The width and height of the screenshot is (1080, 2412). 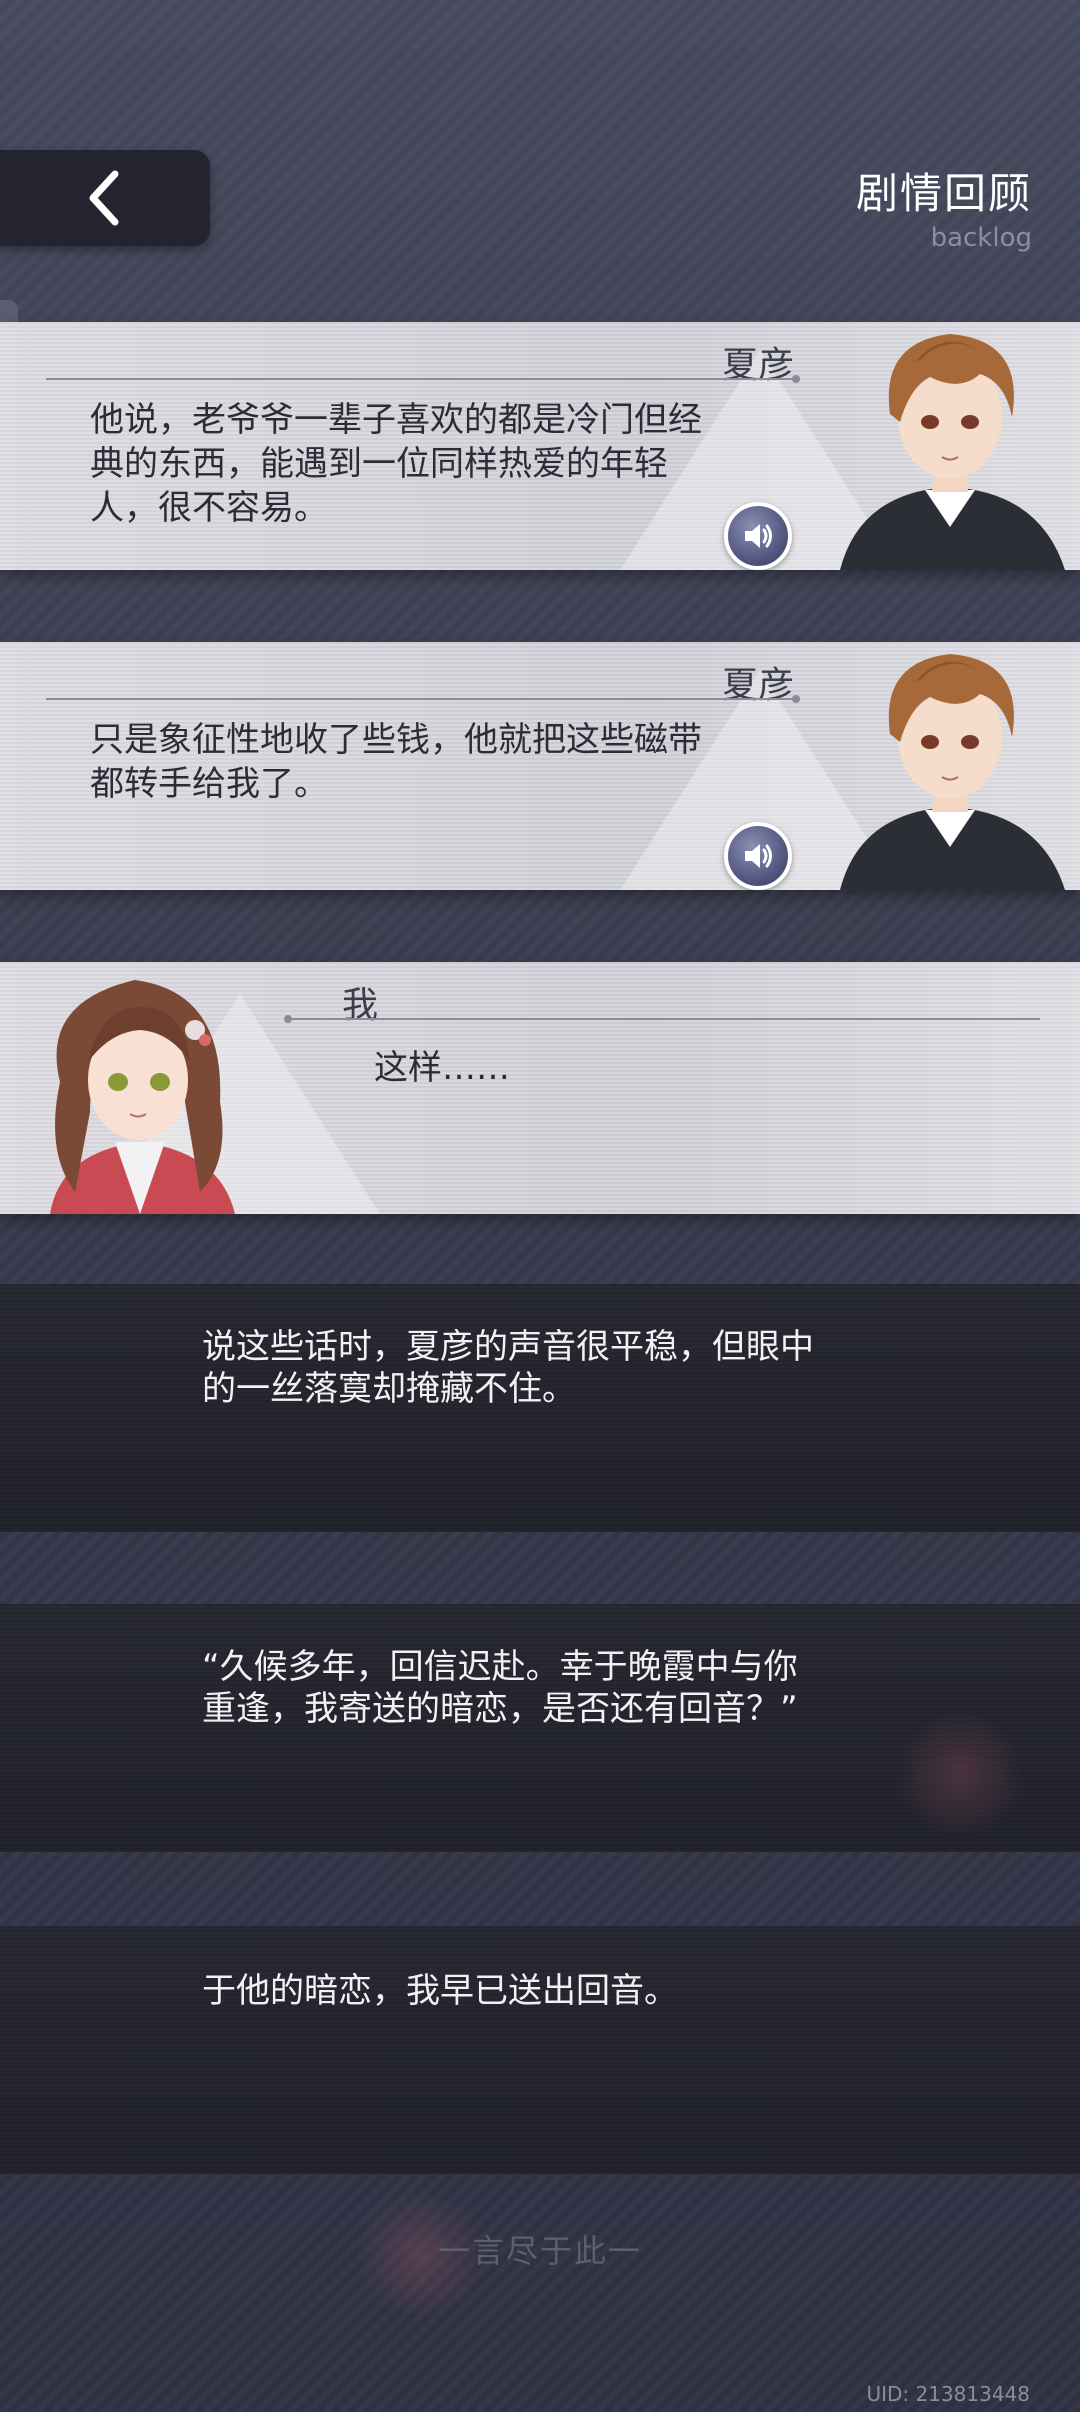 What do you see at coordinates (540, 150) in the screenshot?
I see `header: 剧情回顾 backlog` at bounding box center [540, 150].